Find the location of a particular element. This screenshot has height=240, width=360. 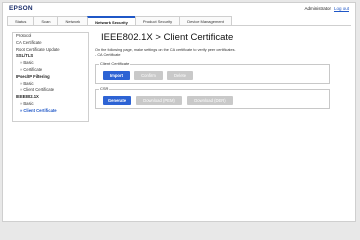

sidebar-section-ssl-tls: SSL/TLS is located at coordinates (25, 56).